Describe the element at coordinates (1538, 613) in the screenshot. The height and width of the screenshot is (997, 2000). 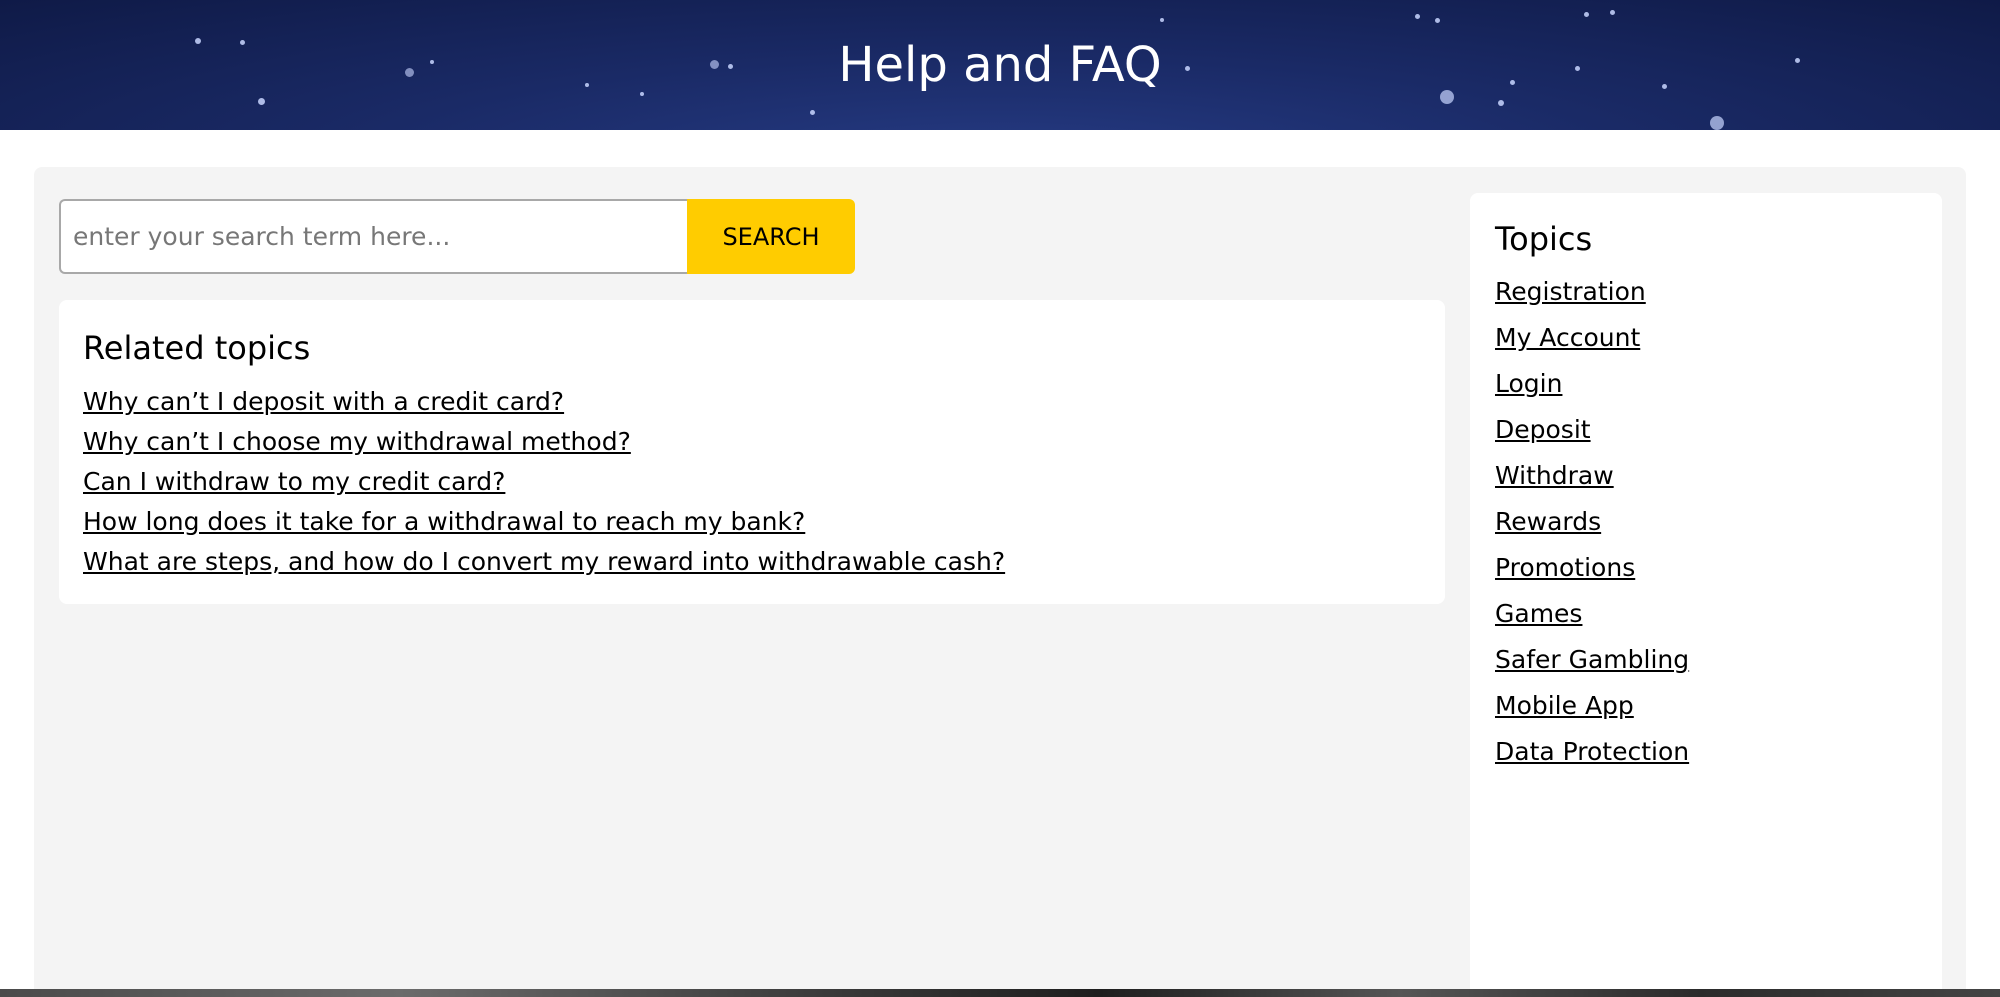
I see `topic-link-games: Games` at that location.